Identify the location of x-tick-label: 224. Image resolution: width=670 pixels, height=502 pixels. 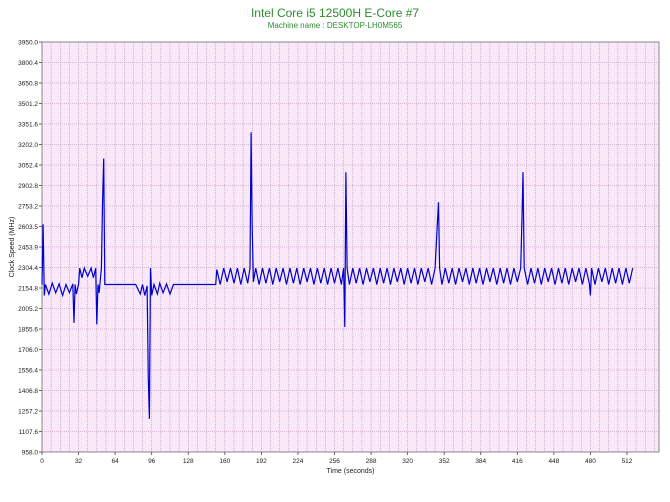
(298, 461).